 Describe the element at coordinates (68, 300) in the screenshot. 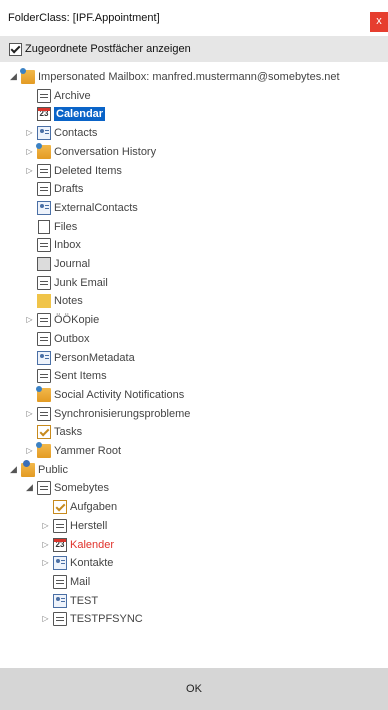

I see `tree-item-label: Notes` at that location.